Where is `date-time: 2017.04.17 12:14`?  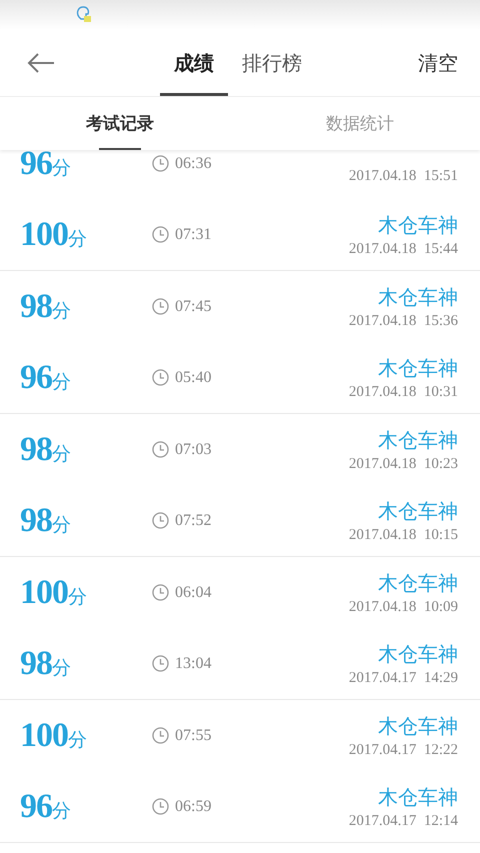 date-time: 2017.04.17 12:14 is located at coordinates (403, 821).